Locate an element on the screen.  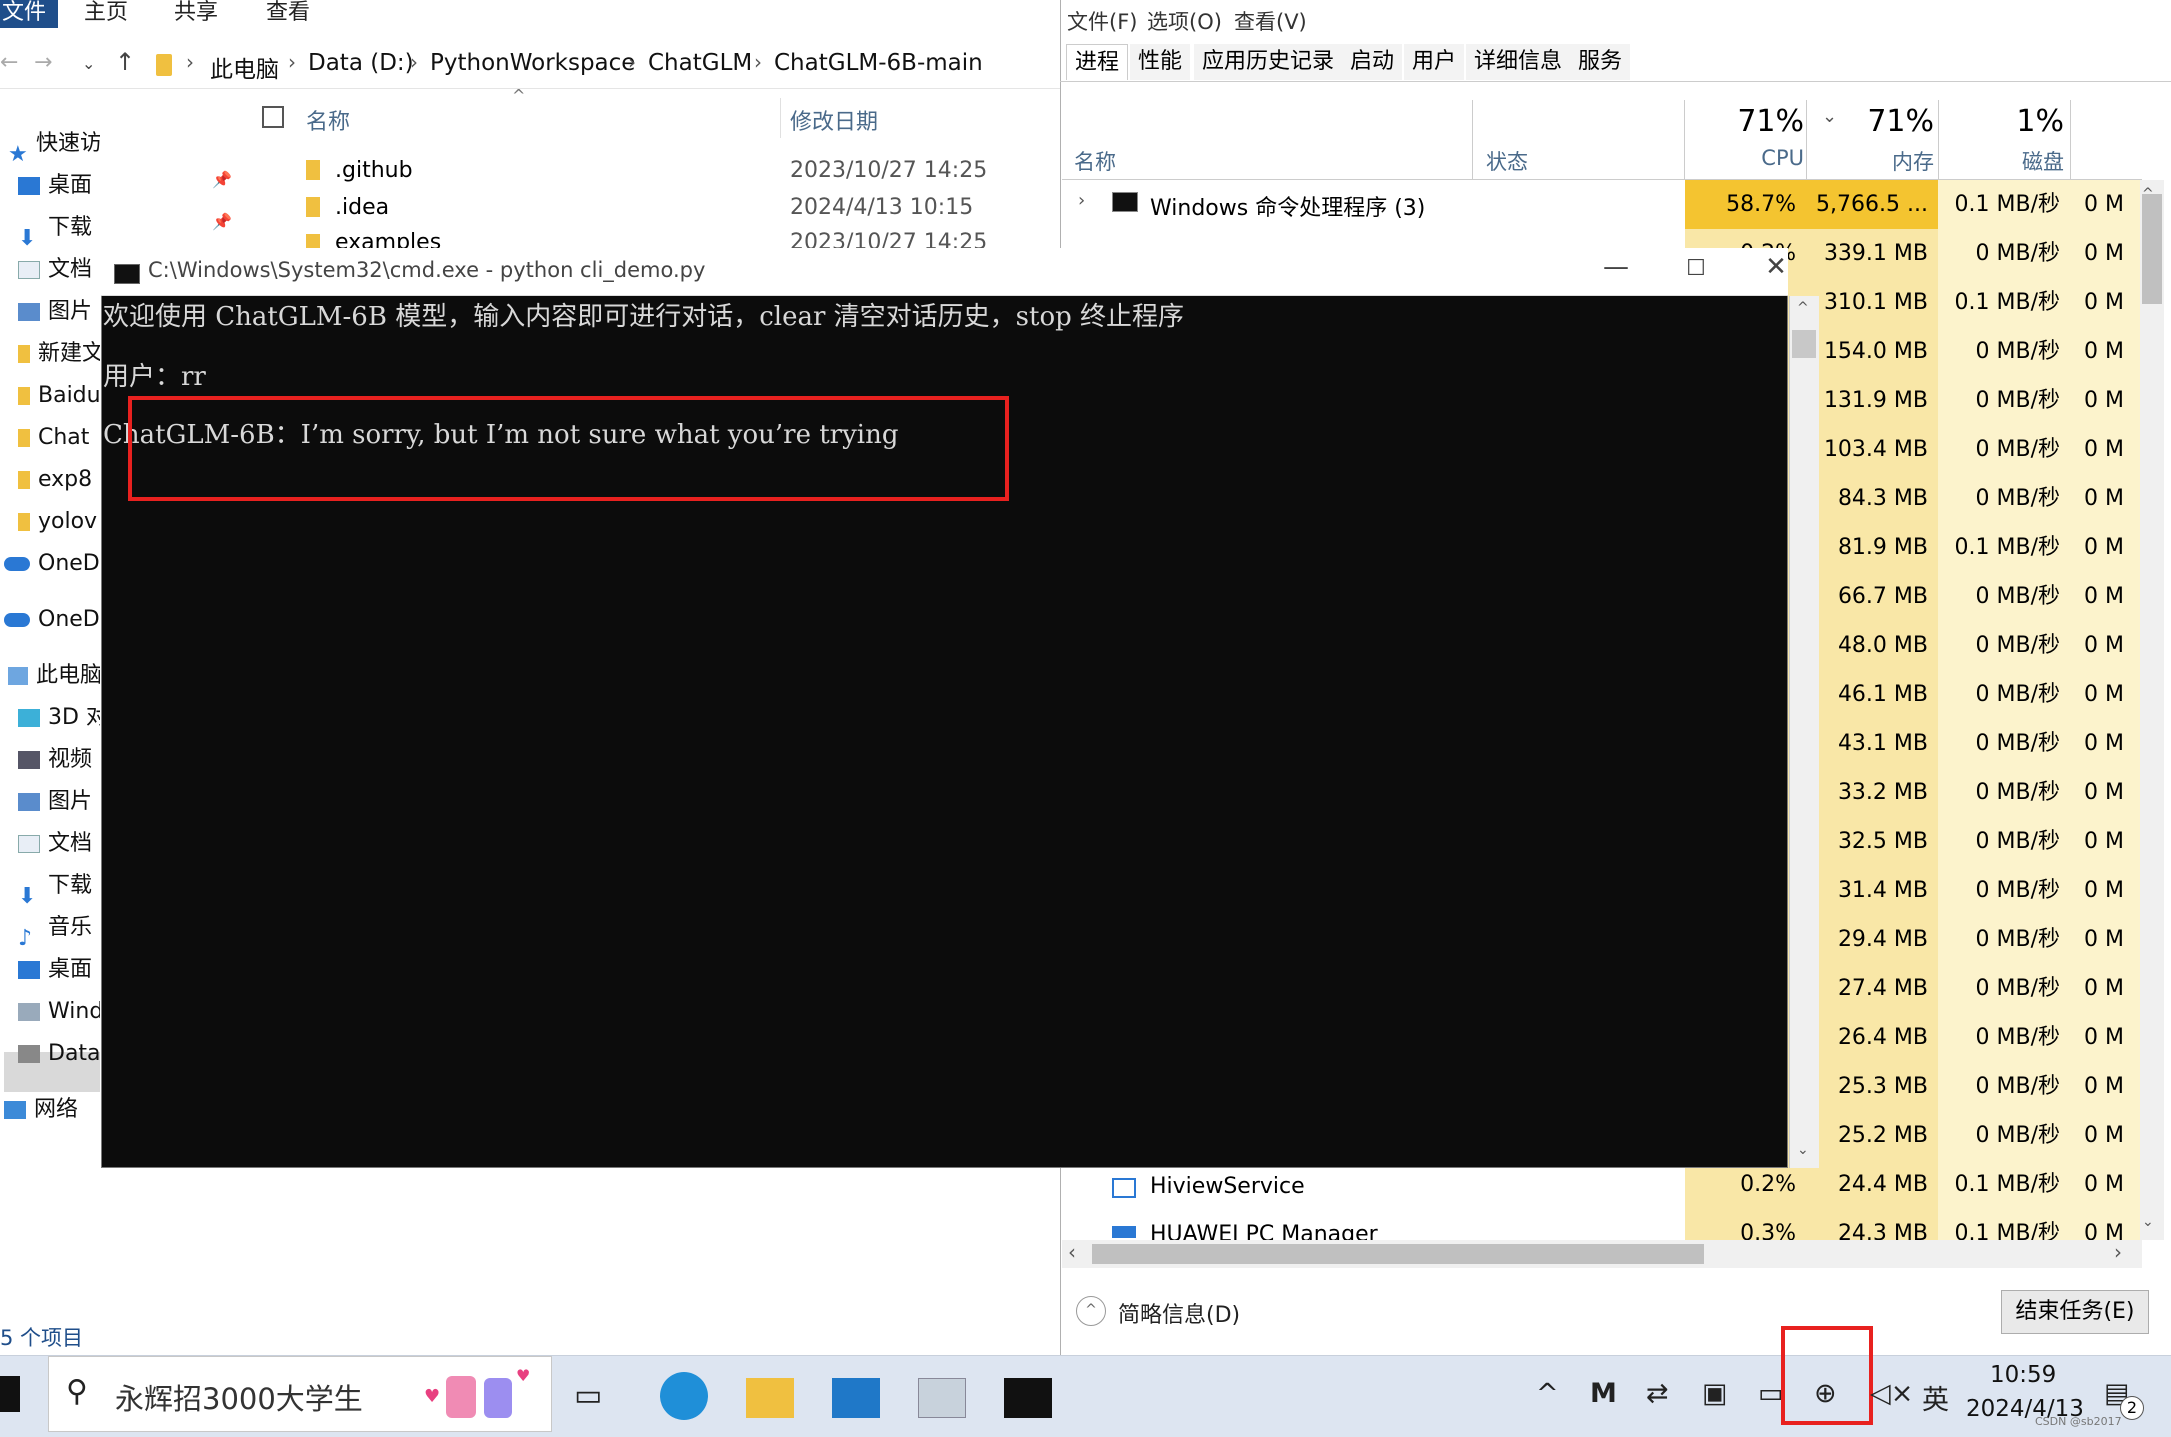
tab-details: 详细信息 is located at coordinates (1518, 62).